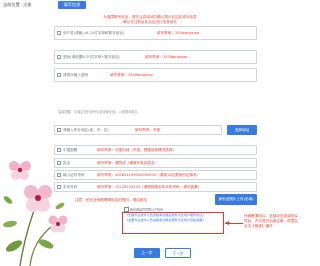 Image resolution: width=320 pixels, height=266 pixels. Describe the element at coordinates (178, 33) in the screenshot. I see `username-hint: 填写举例：233wangxiao` at that location.